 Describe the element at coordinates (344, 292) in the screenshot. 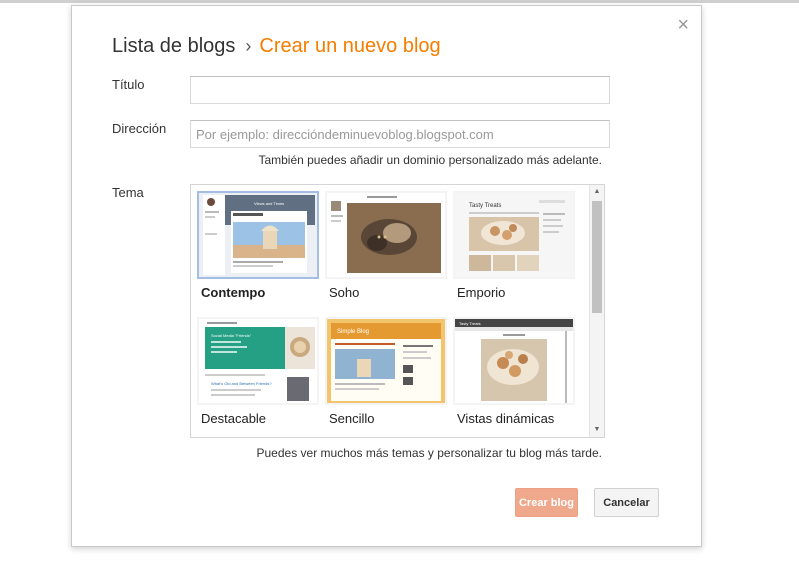

I see `theme-soho-name: Soho` at that location.